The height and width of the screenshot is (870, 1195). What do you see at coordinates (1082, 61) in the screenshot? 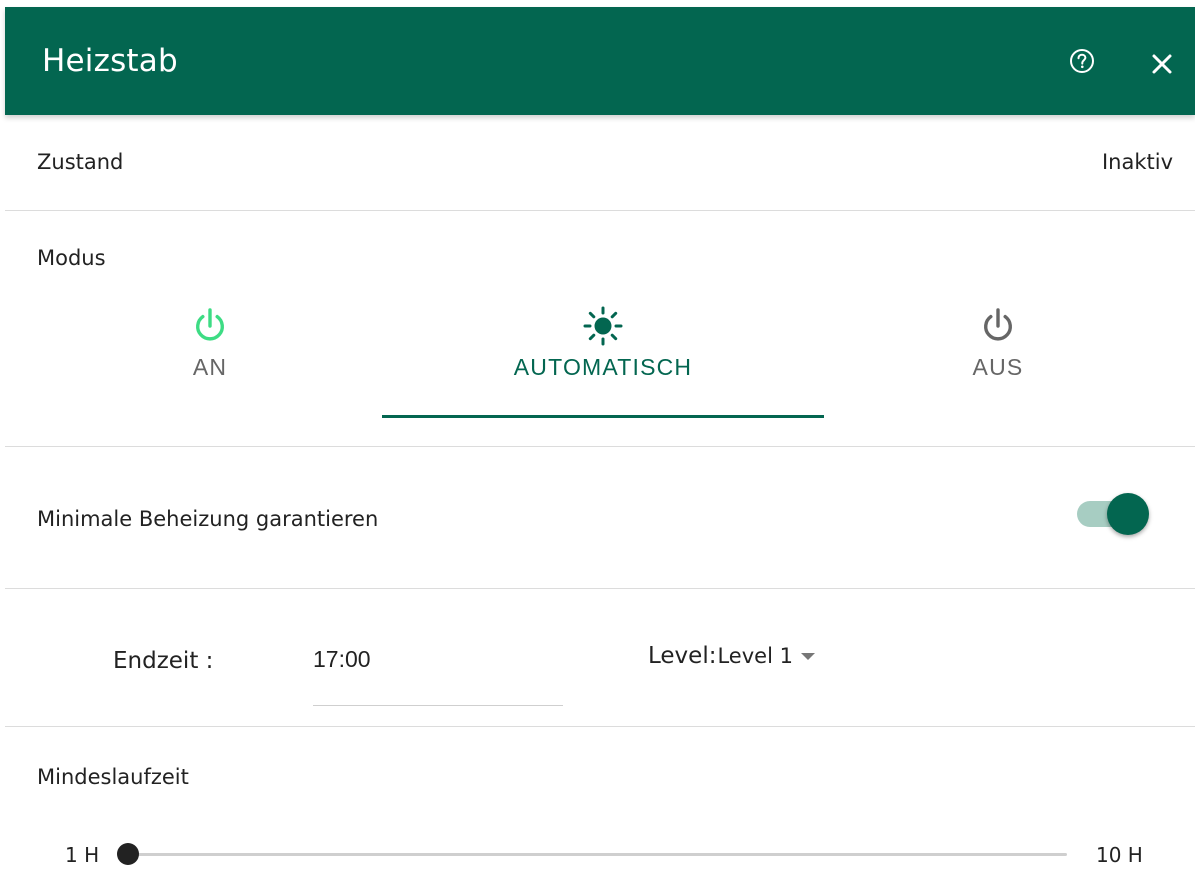
I see `help-circle-icon` at bounding box center [1082, 61].